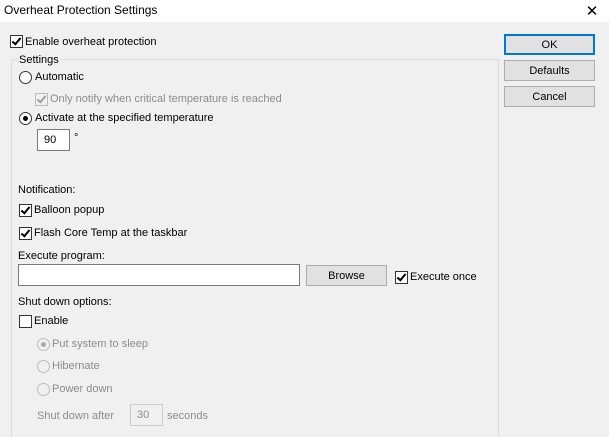 The width and height of the screenshot is (609, 437). I want to click on ok-button: OK, so click(549, 44).